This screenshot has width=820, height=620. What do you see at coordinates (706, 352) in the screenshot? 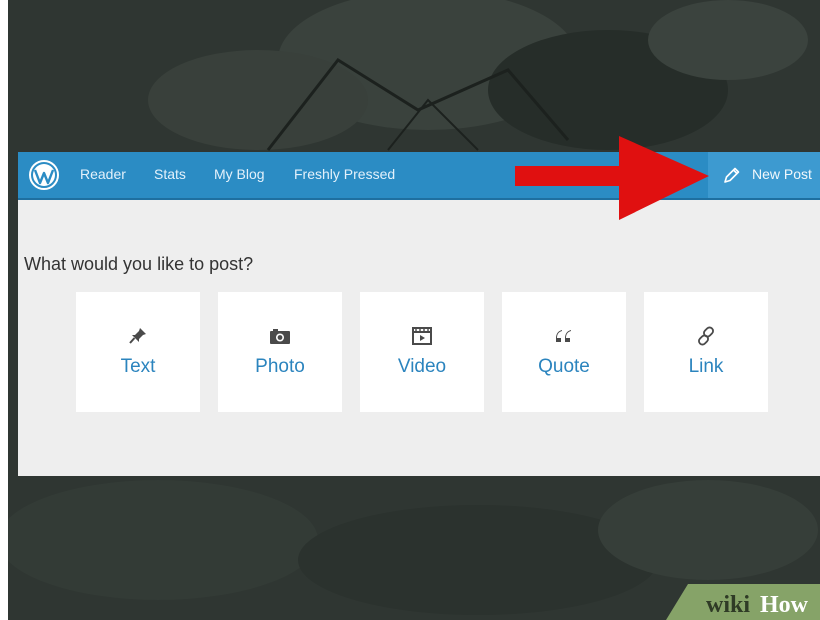
I see `post-type-link-card: Link` at bounding box center [706, 352].